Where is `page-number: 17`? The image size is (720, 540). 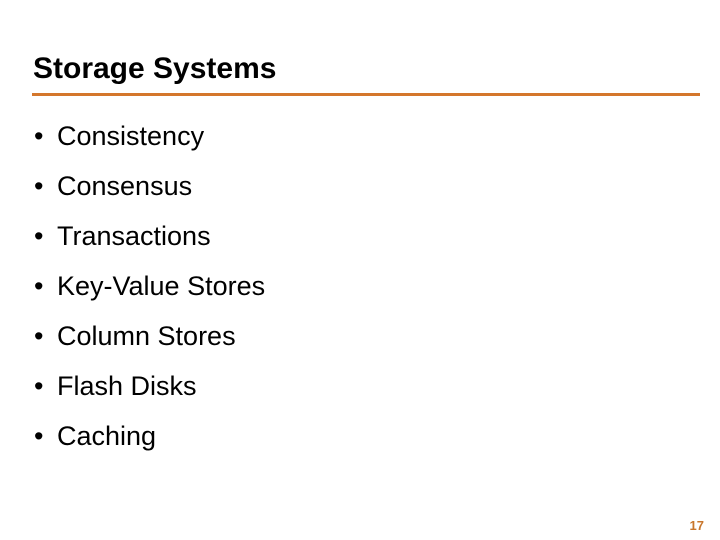 page-number: 17 is located at coordinates (696, 525).